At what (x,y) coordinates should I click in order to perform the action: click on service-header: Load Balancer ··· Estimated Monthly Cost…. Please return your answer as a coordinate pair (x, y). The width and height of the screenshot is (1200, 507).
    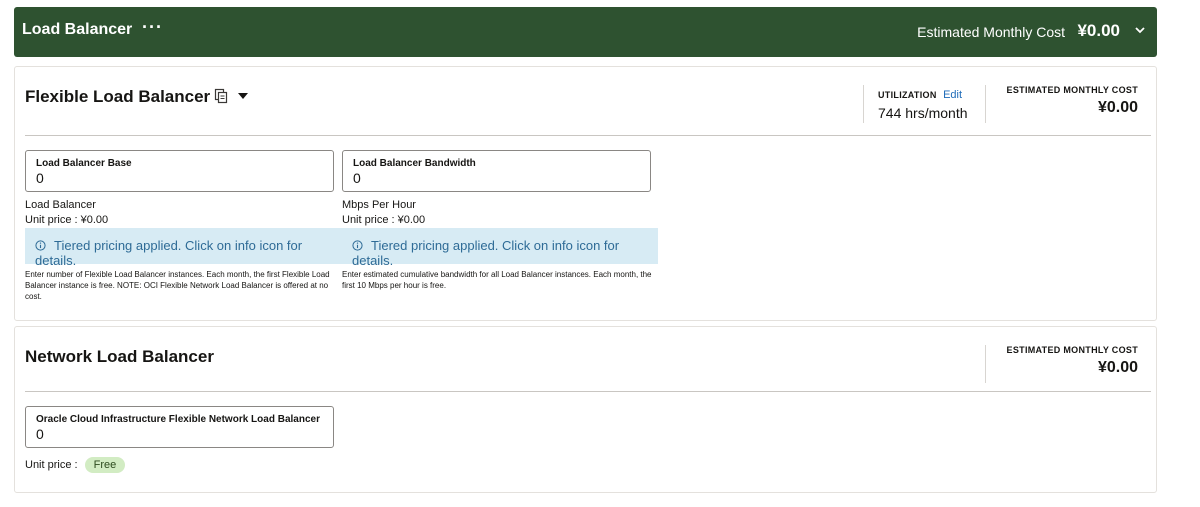
    Looking at the image, I should click on (585, 32).